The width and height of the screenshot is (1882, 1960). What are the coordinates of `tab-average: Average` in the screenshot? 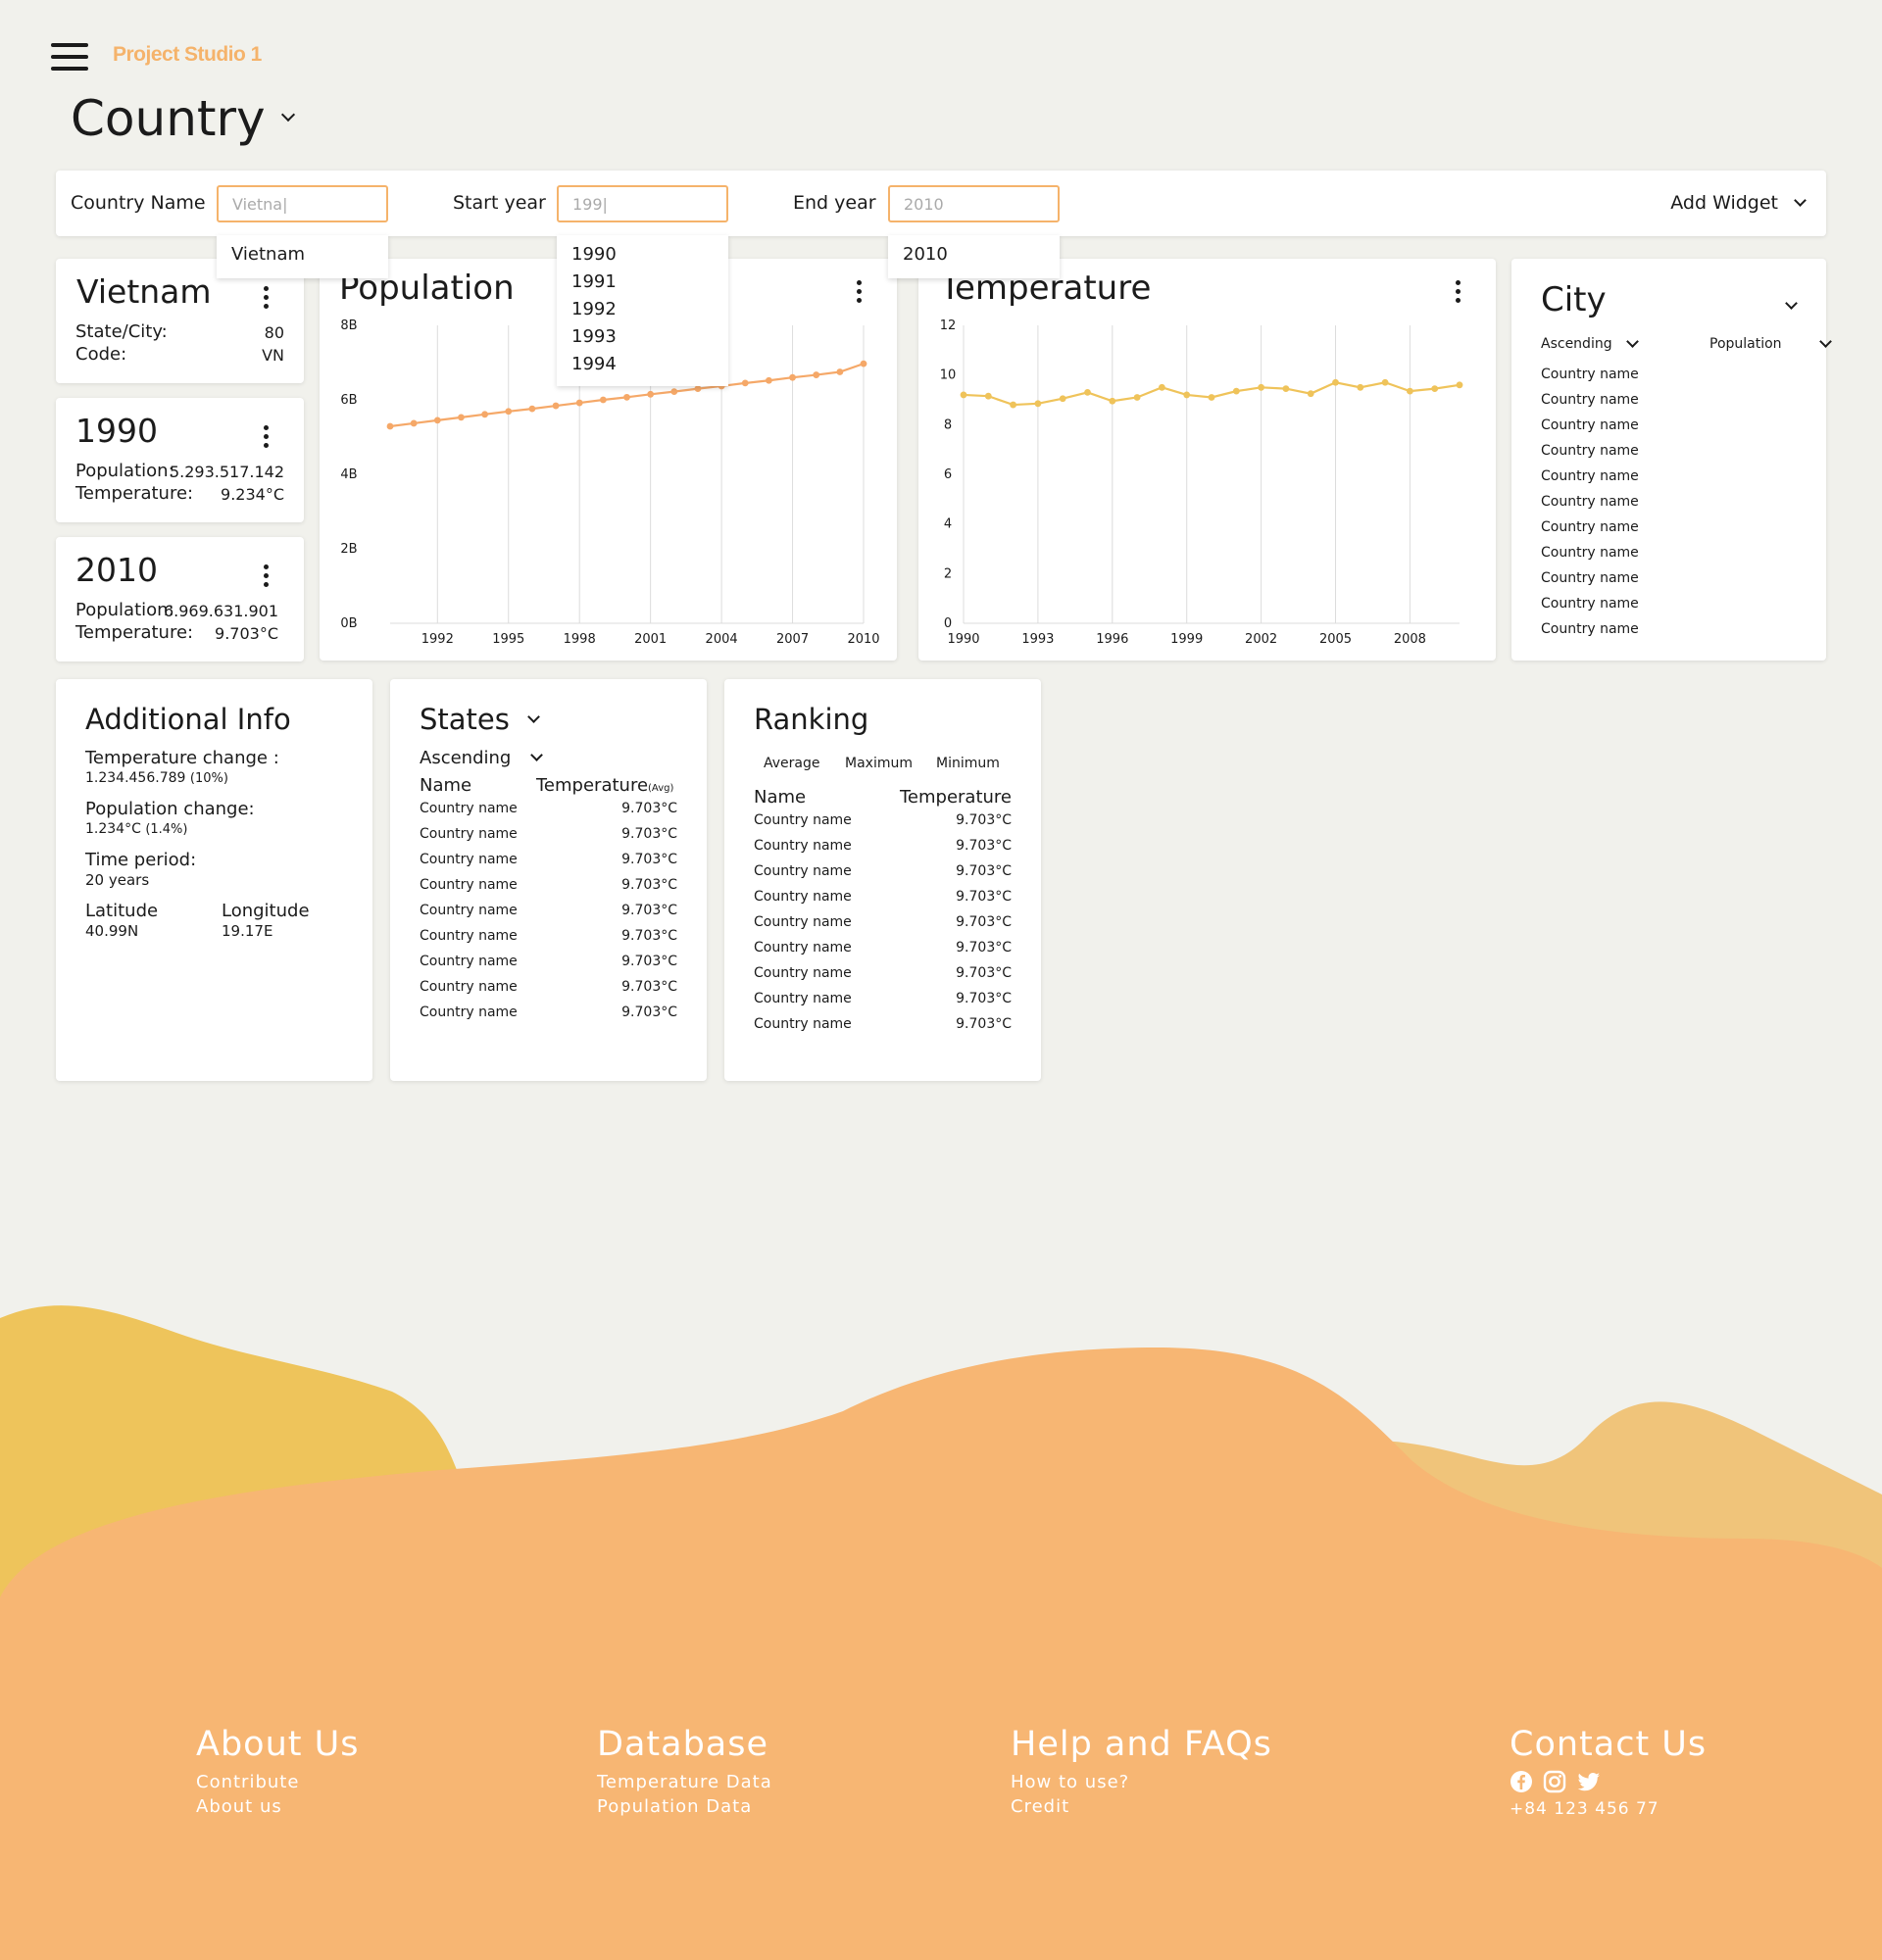 It's located at (792, 763).